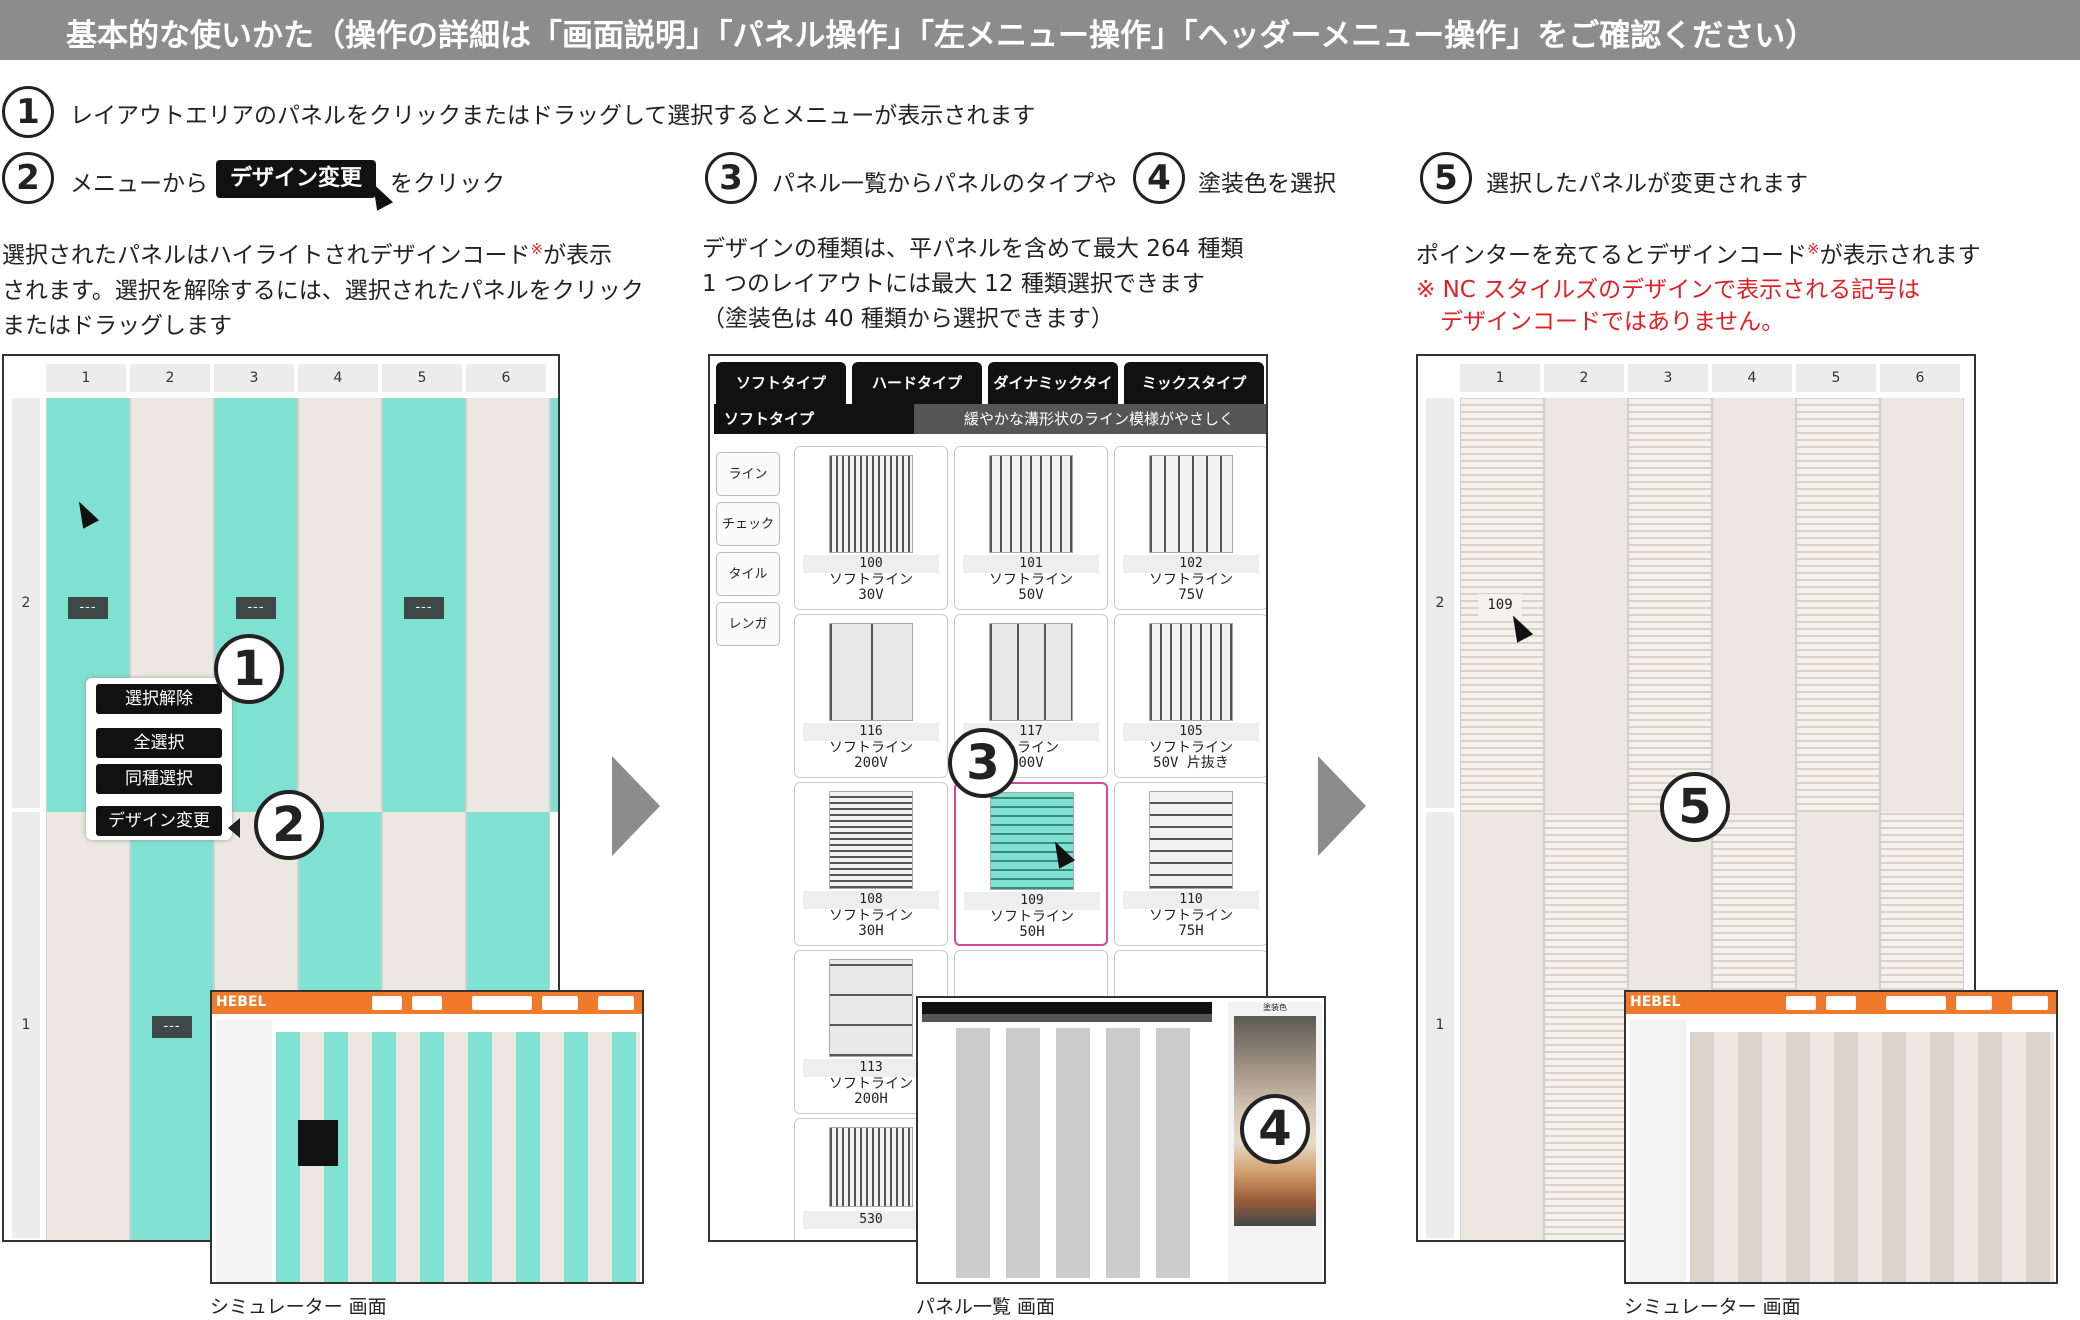 This screenshot has height=1320, width=2080. I want to click on category-tile-button: タイル, so click(748, 574).